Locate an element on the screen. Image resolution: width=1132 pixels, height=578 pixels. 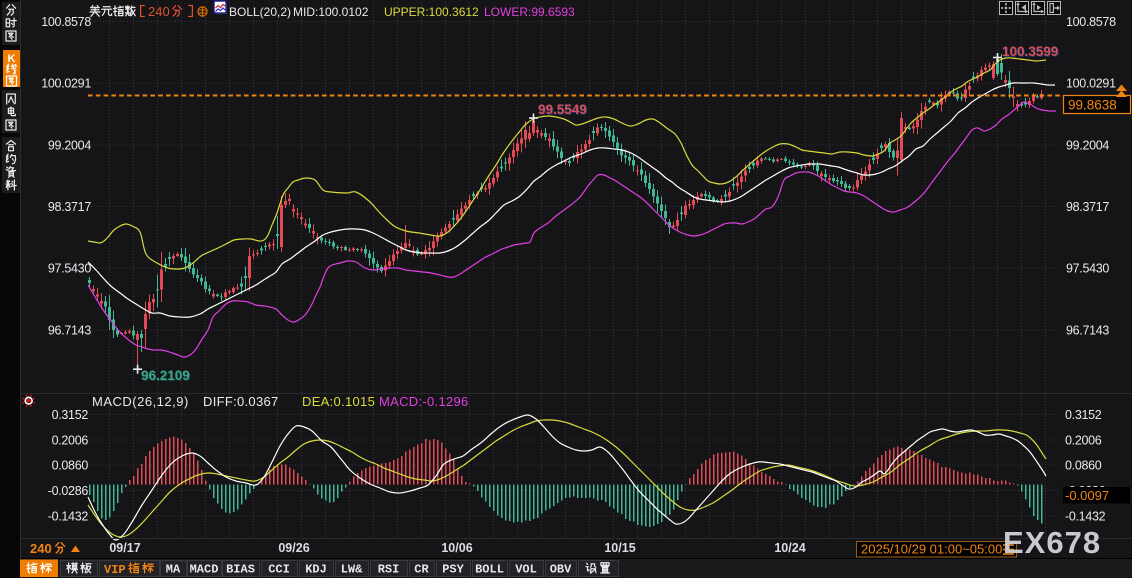
svg-text: CCI is located at coordinates (279, 570).